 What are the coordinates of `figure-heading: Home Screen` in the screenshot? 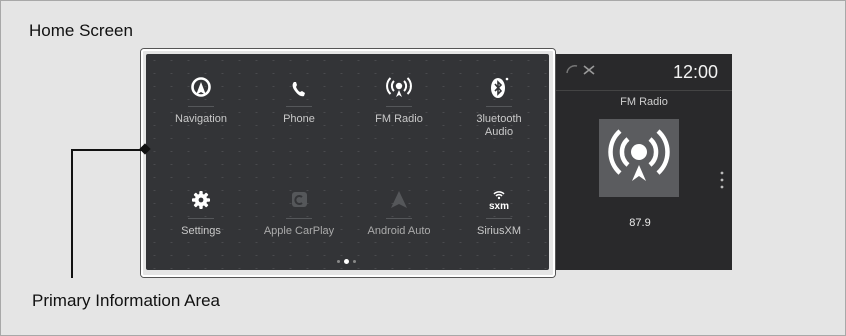 It's located at (81, 30).